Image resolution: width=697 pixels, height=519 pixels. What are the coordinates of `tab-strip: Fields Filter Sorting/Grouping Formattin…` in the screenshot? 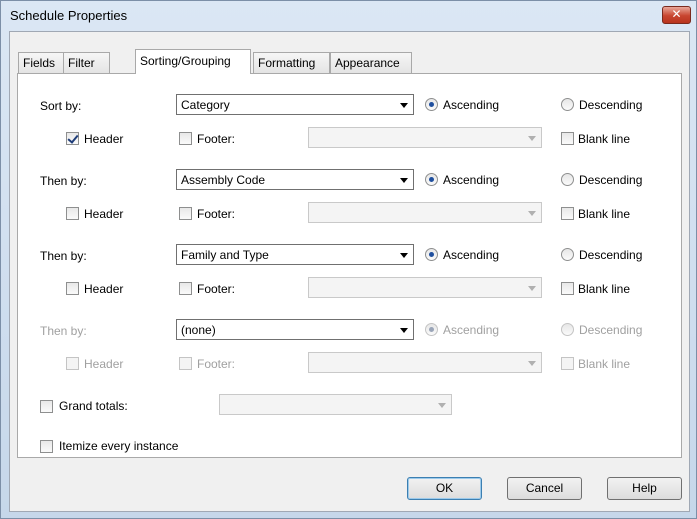 It's located at (348, 61).